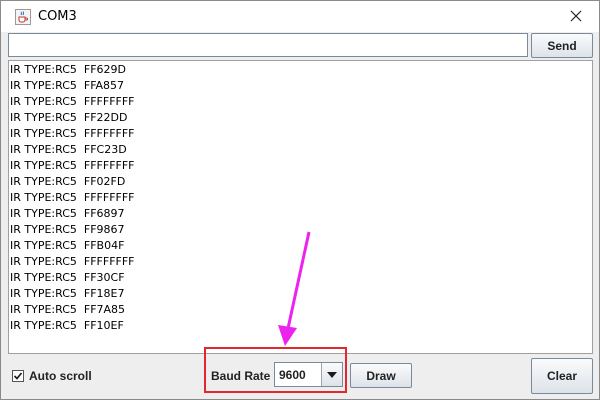 The width and height of the screenshot is (600, 400). Describe the element at coordinates (294, 288) in the screenshot. I see `annotation-arrow` at that location.